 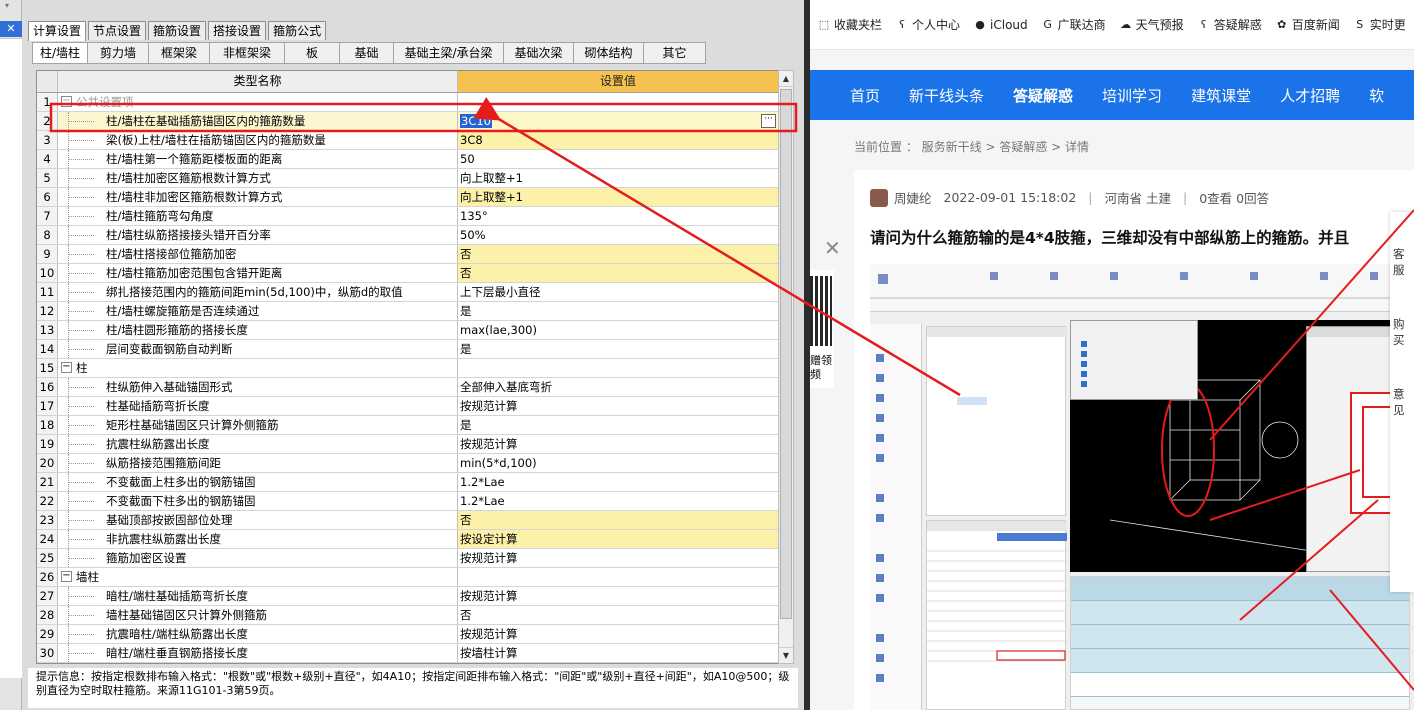 I want to click on annotation-arrow-lower, so click(x=1371, y=640).